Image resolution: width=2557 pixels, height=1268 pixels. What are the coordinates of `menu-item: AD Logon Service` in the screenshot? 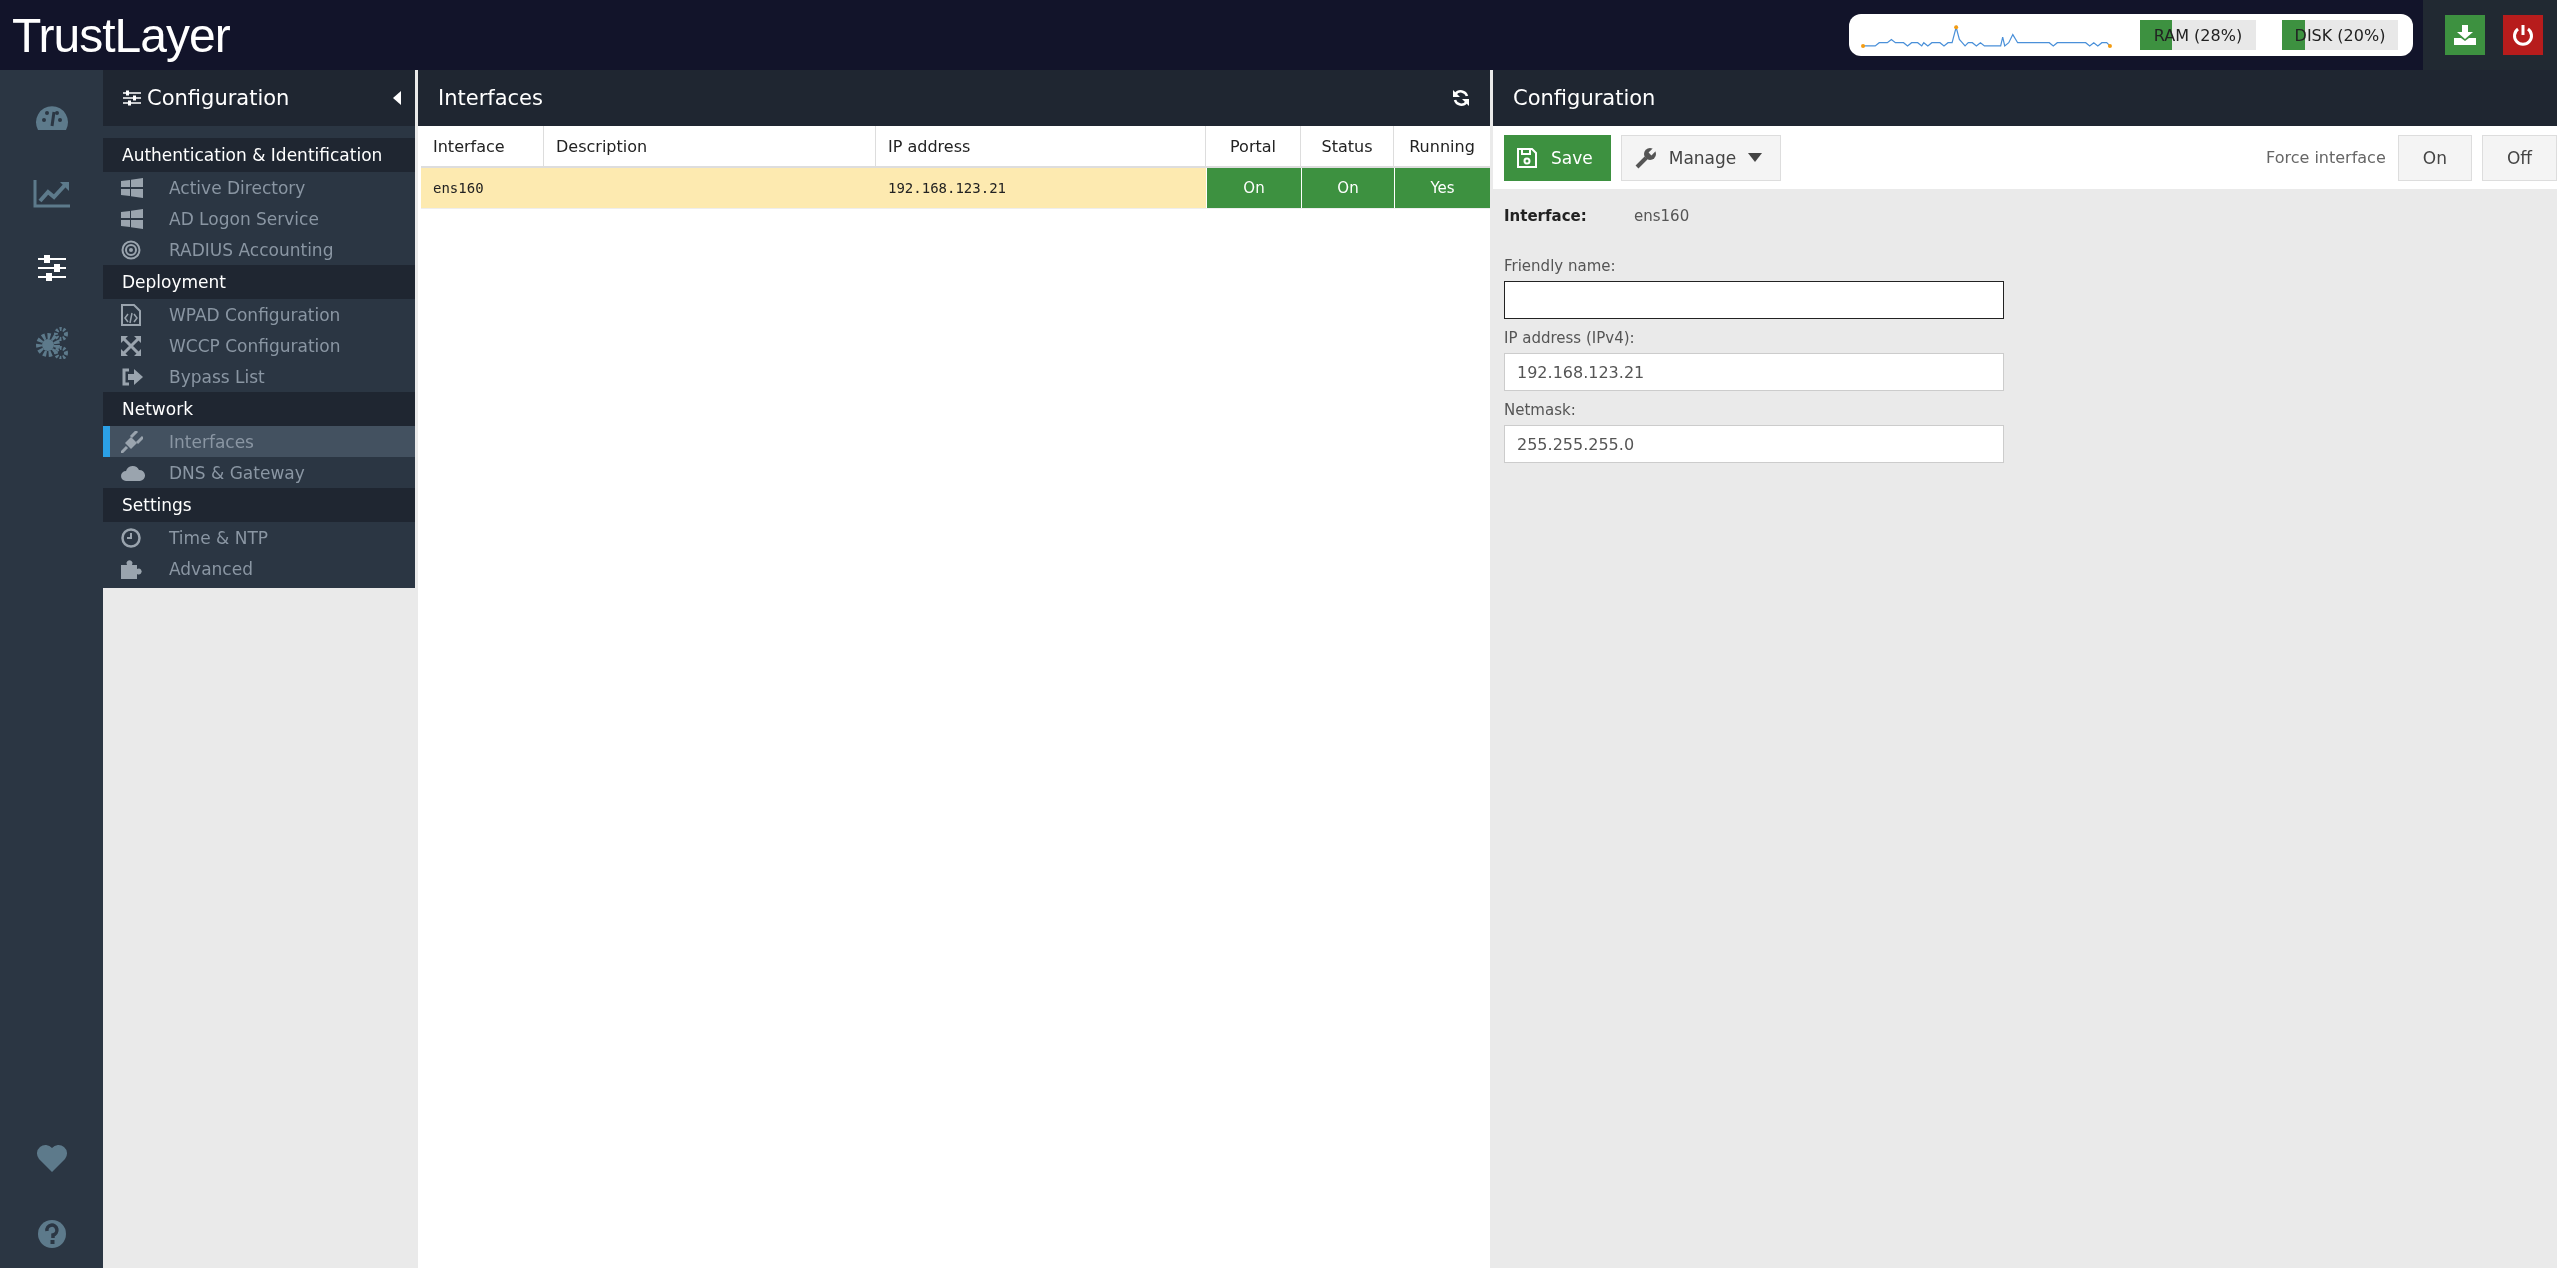 It's located at (259, 218).